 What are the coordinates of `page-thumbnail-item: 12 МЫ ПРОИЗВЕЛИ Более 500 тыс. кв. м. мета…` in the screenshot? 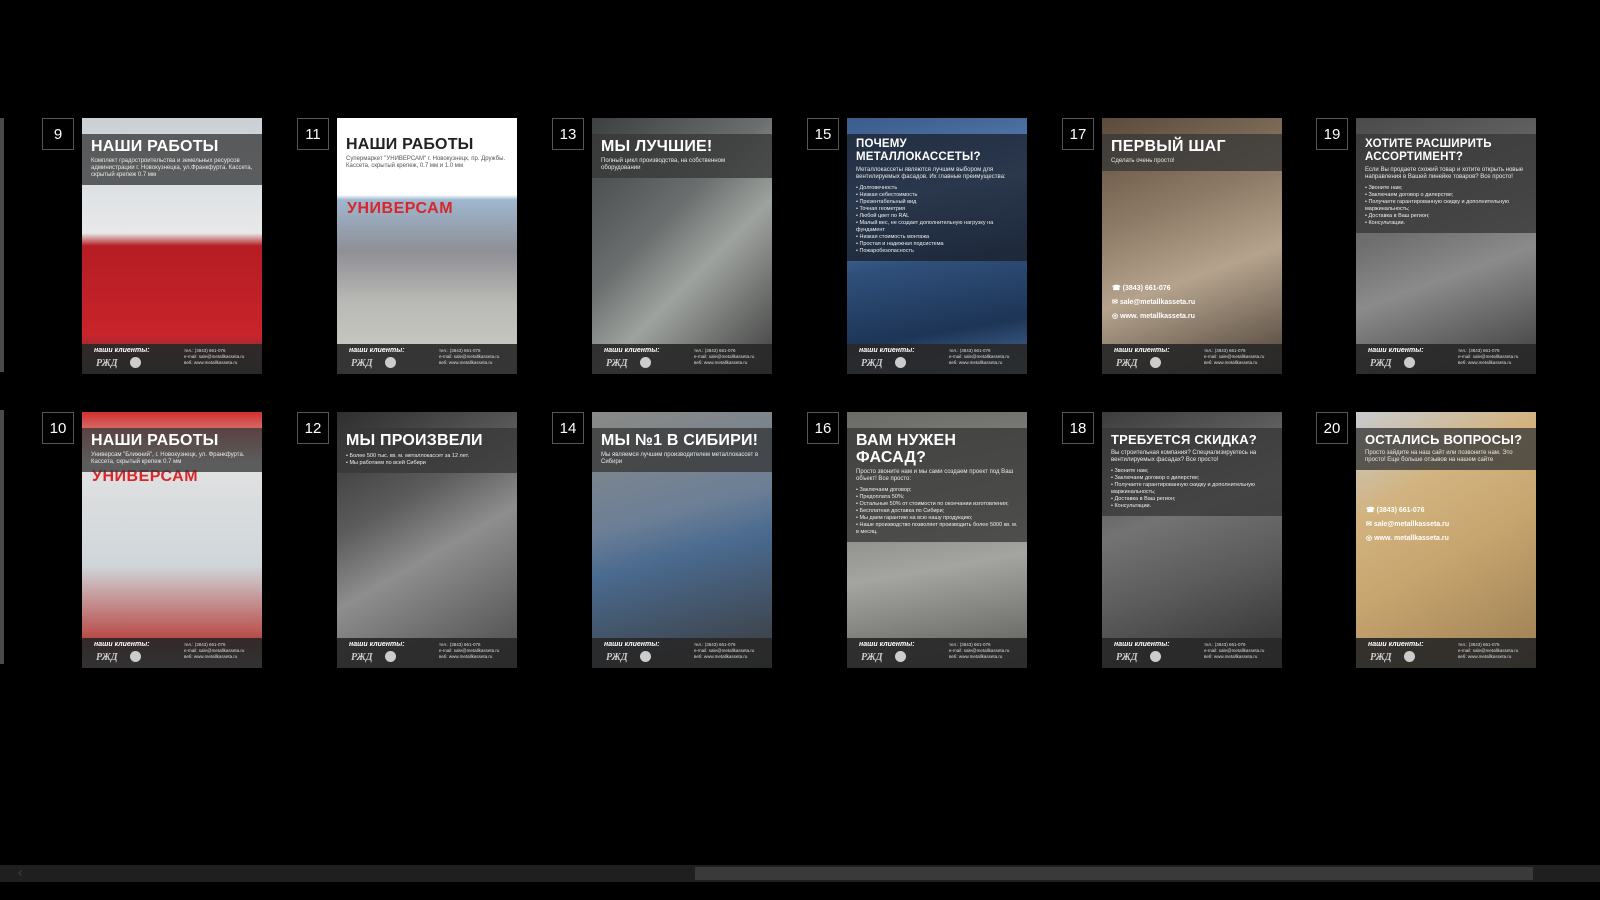 It's located at (420, 540).